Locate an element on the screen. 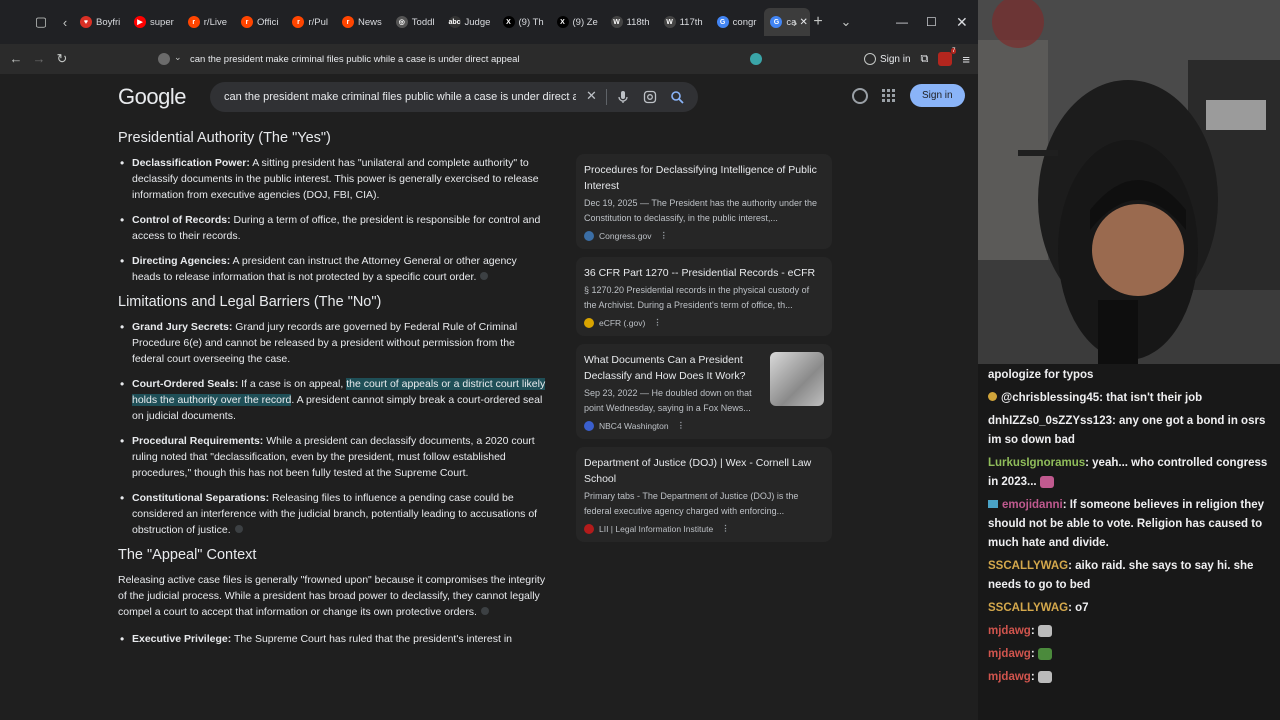 Image resolution: width=1280 pixels, height=720 pixels. webcam-feed is located at coordinates (1129, 182).